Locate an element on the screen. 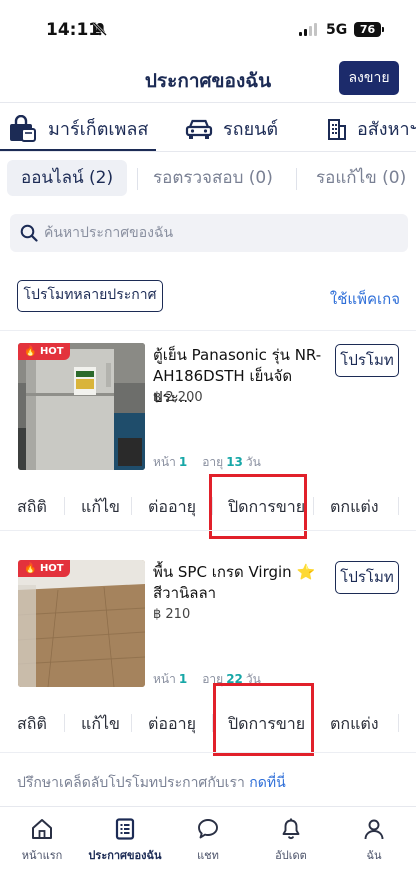 Image resolution: width=416 pixels, height=894 pixels. search-bar is located at coordinates (209, 233).